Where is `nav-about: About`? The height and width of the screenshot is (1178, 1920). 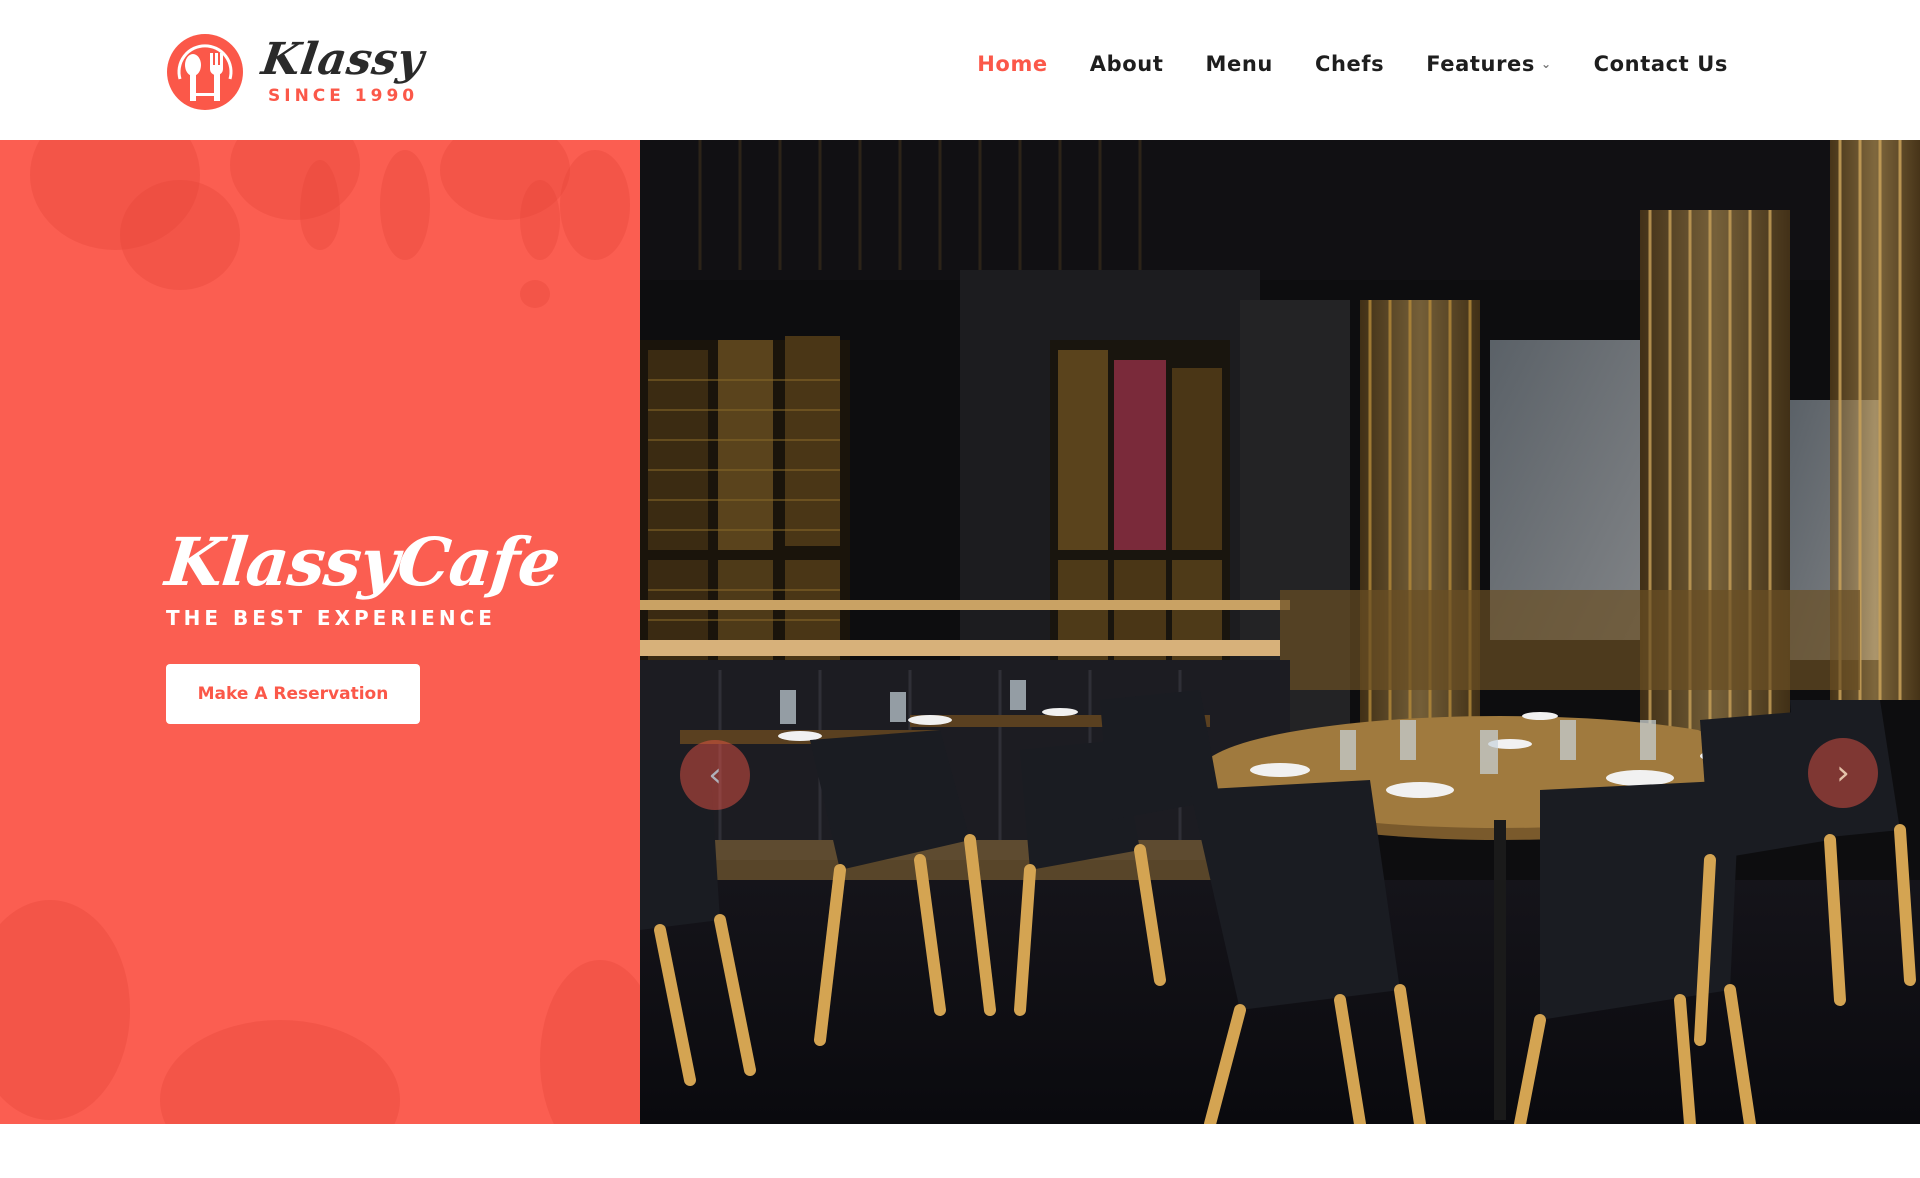
nav-about: About is located at coordinates (1127, 64).